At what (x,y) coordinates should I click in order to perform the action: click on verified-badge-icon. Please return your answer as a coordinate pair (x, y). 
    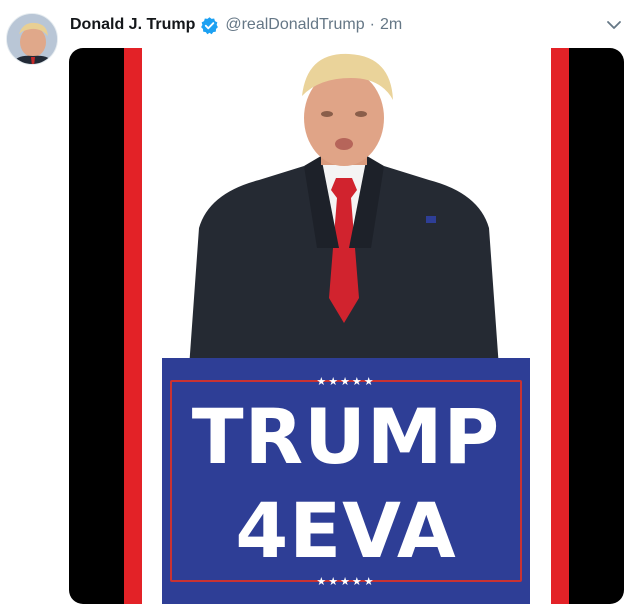
    Looking at the image, I should click on (209, 25).